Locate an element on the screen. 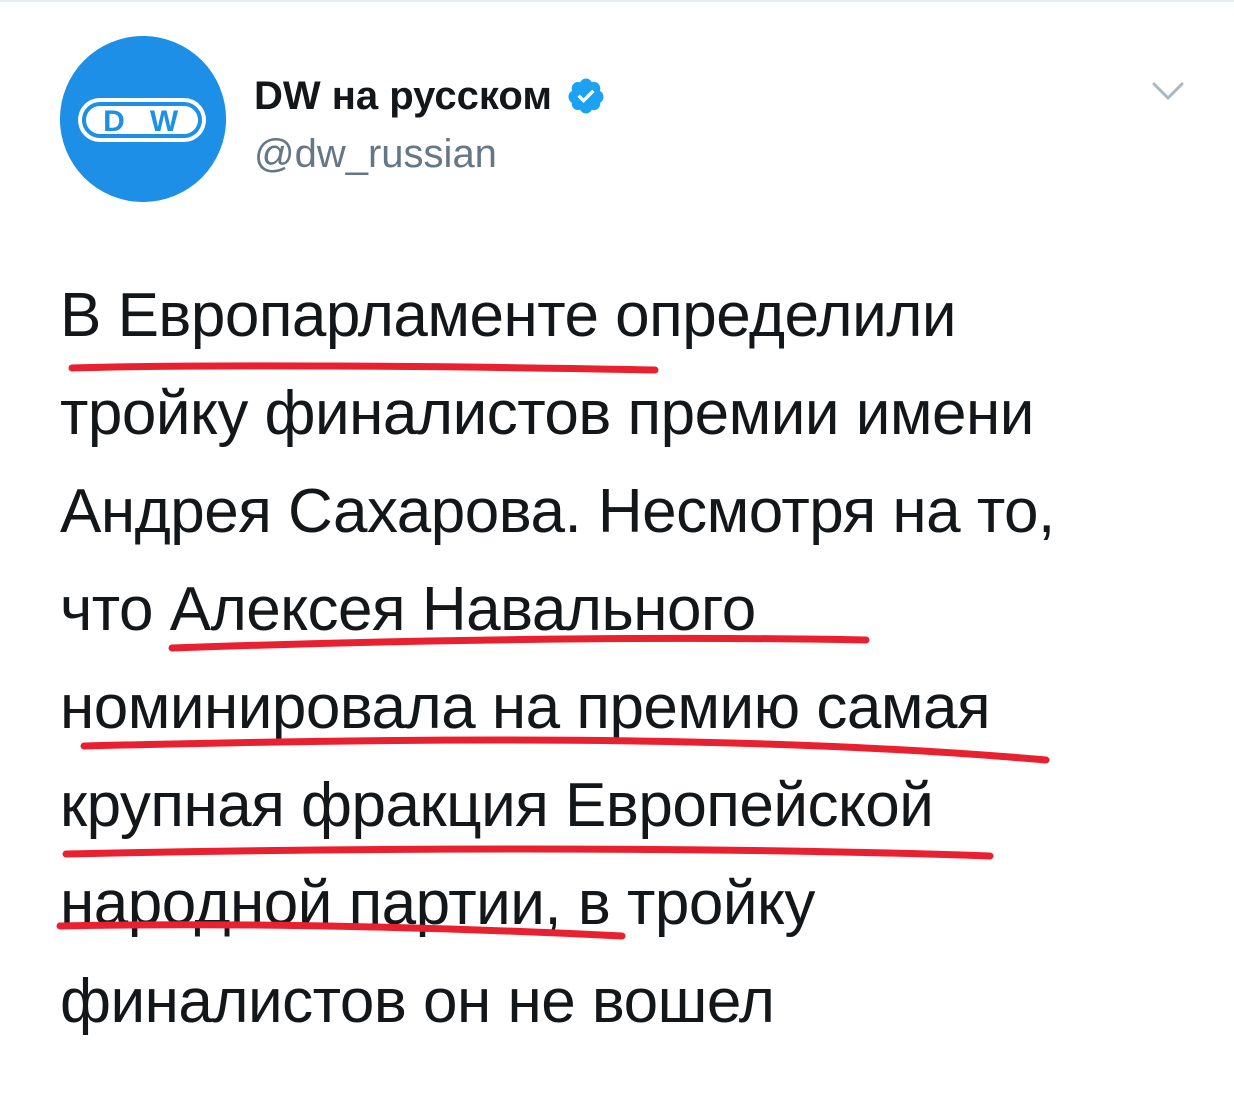 This screenshot has height=1099, width=1234. tweet-text-line: тройку финалистов премии имени is located at coordinates (547, 413).